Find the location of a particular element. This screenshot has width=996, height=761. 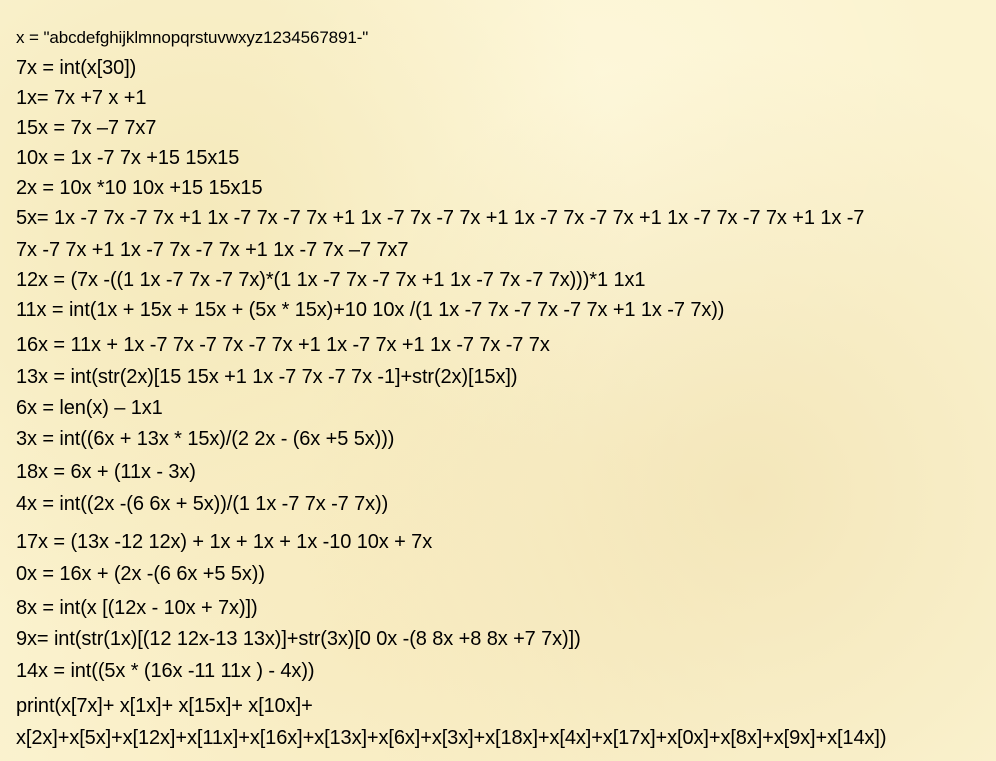

code-line-2: 7x = int(x[30]) is located at coordinates (76, 68).